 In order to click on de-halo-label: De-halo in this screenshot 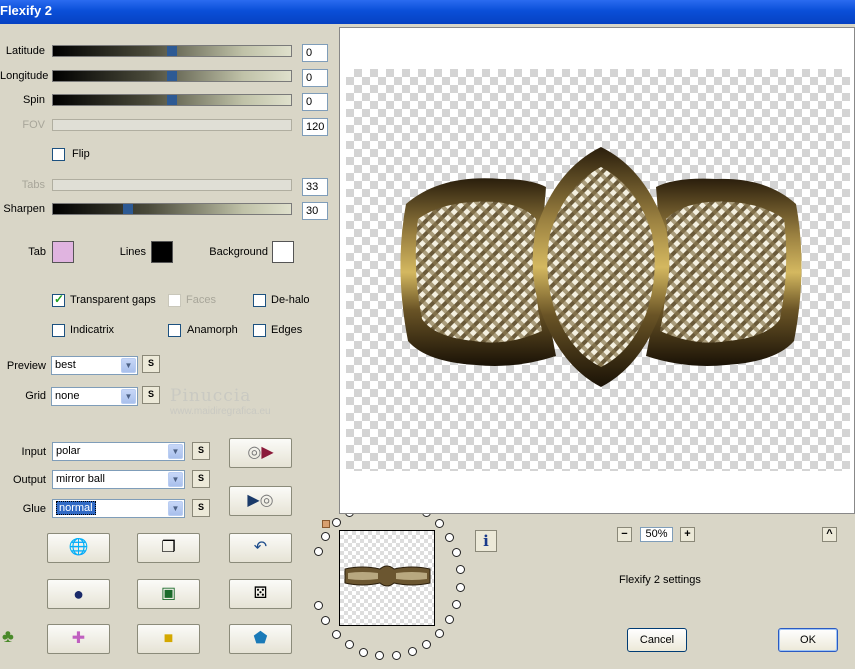, I will do `click(290, 300)`.